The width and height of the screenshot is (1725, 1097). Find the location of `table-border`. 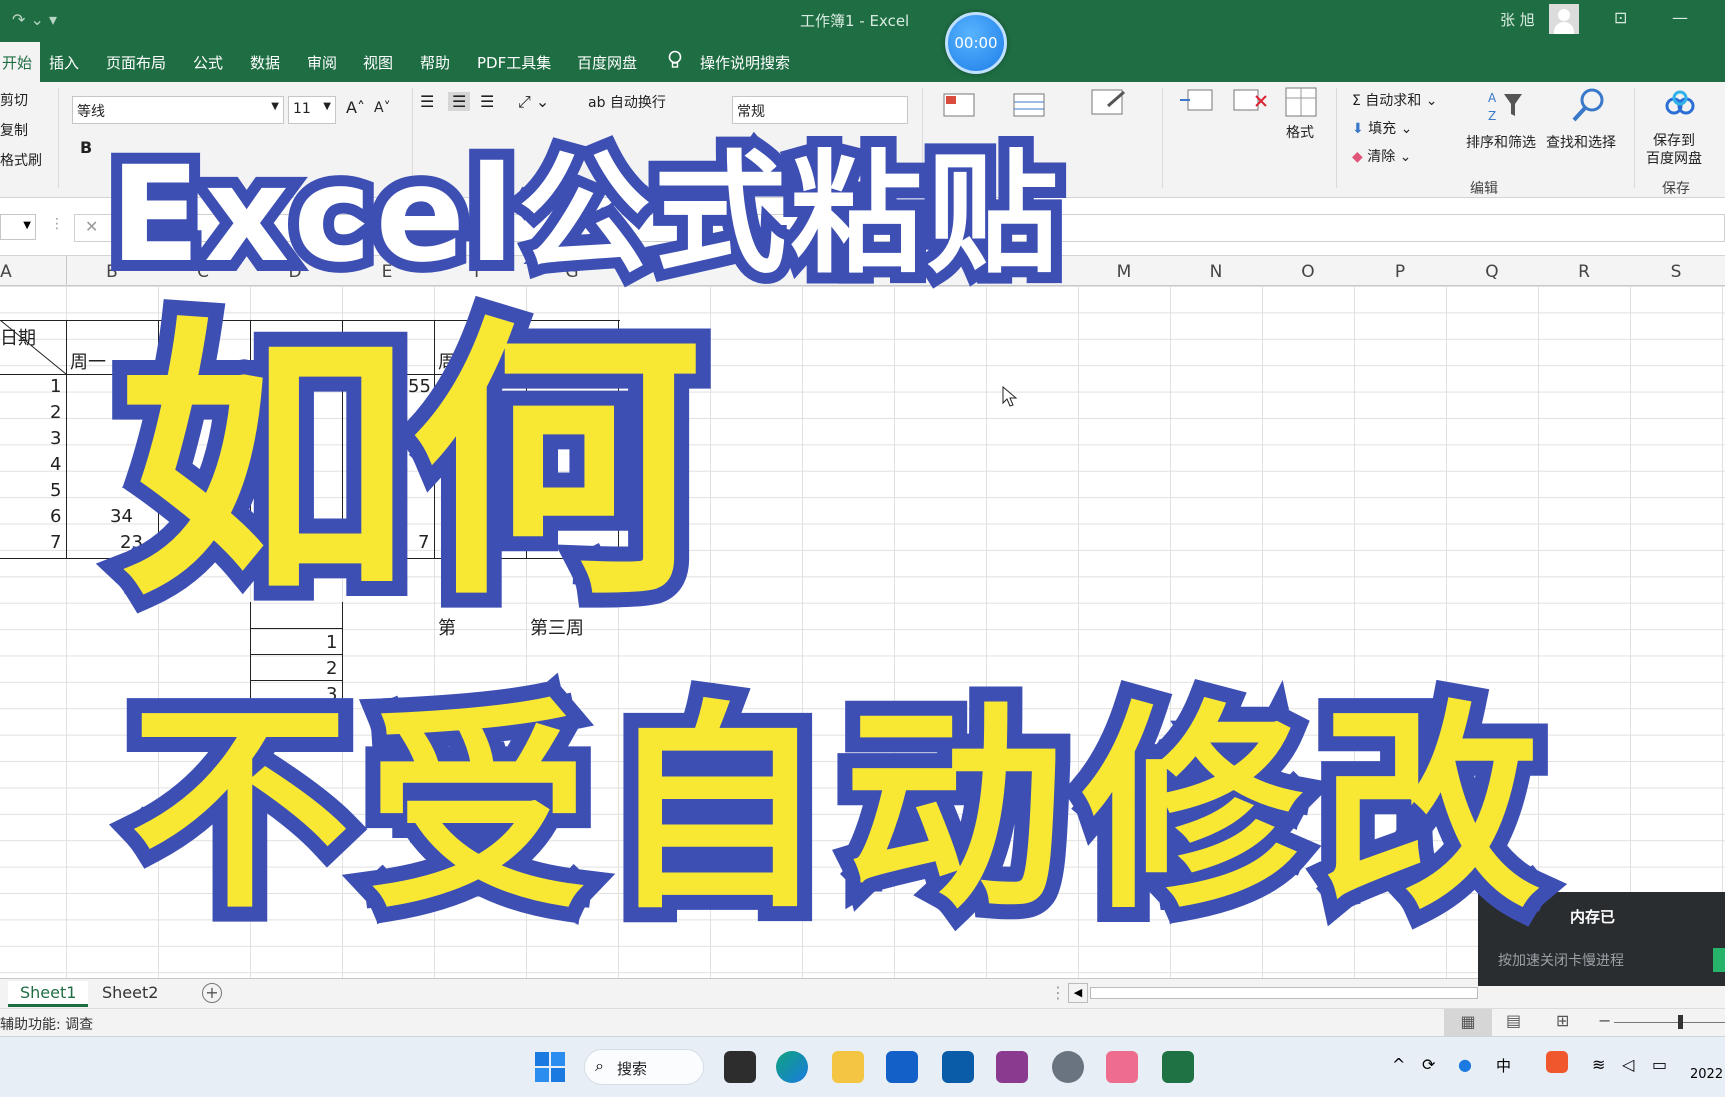

table-border is located at coordinates (296, 654).